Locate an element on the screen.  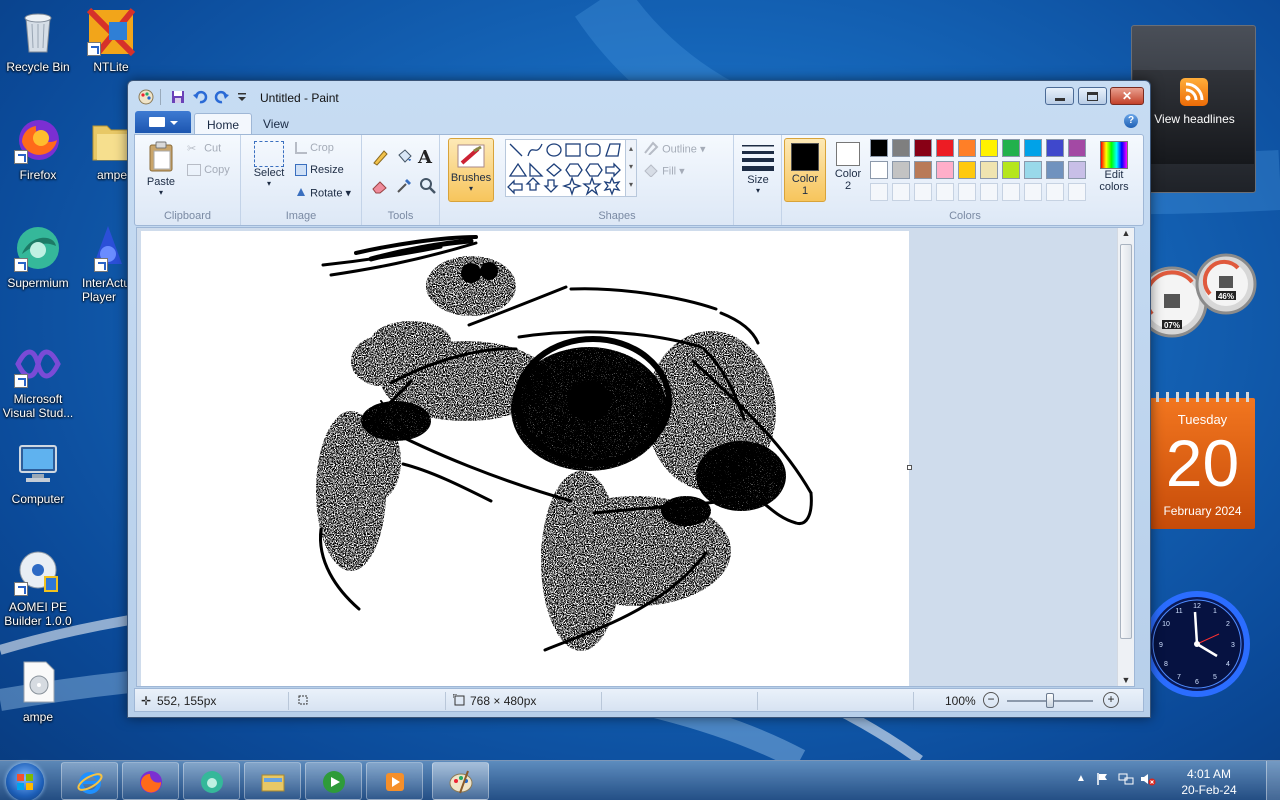
help-icon: ? is located at coordinates (1131, 121).